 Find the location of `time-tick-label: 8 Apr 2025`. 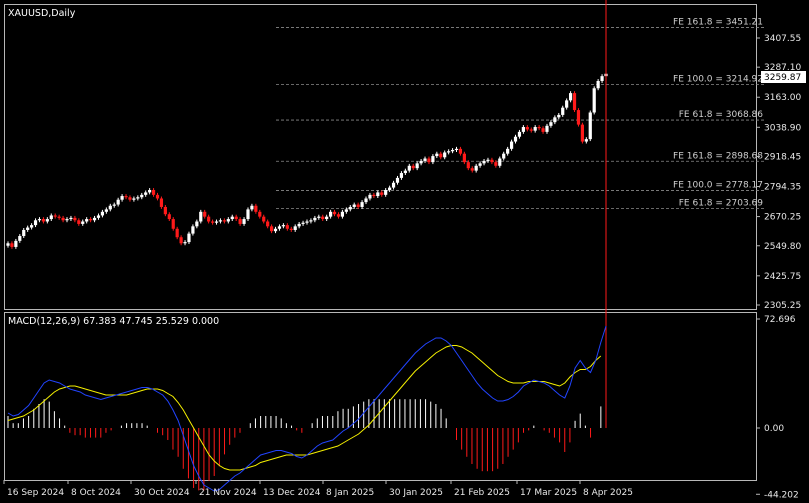

time-tick-label: 8 Apr 2025 is located at coordinates (608, 493).